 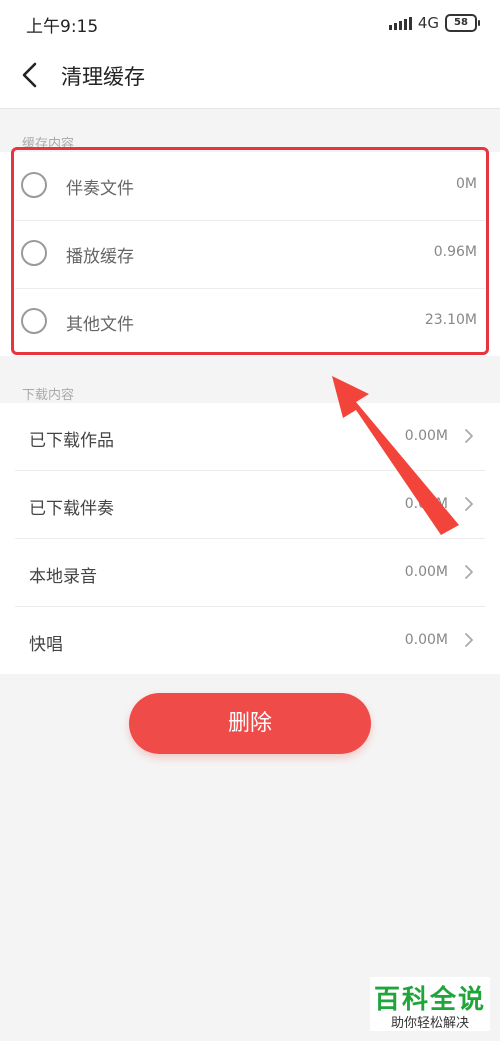 I want to click on list-item: 本地录音 0.00M, so click(x=250, y=573).